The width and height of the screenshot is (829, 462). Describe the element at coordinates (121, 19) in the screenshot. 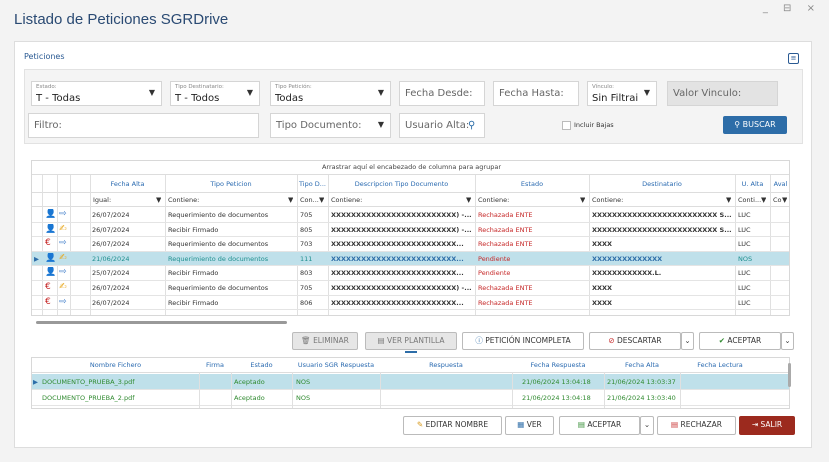

I see `window-title: Listado de Peticiones SGRDrive` at that location.